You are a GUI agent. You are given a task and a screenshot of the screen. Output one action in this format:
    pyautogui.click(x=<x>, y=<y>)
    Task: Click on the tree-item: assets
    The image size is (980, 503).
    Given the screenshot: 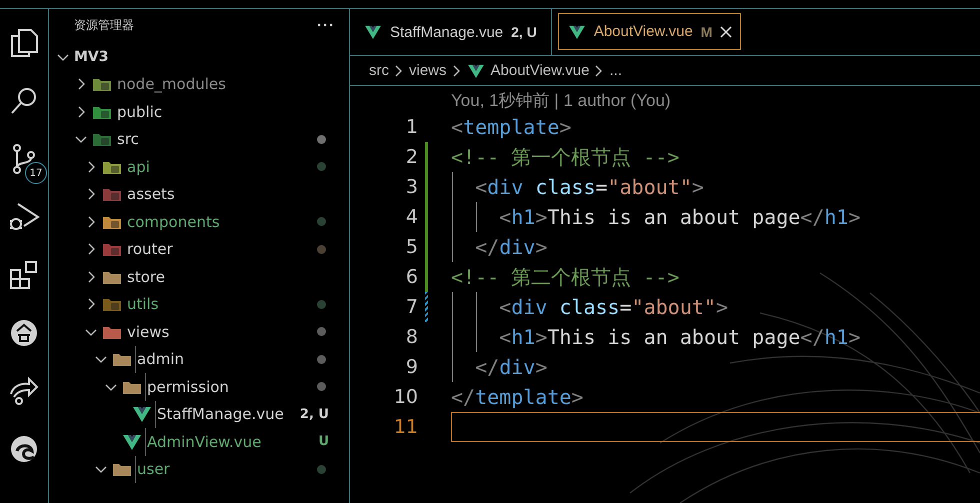 What is the action you would take?
    pyautogui.click(x=199, y=194)
    